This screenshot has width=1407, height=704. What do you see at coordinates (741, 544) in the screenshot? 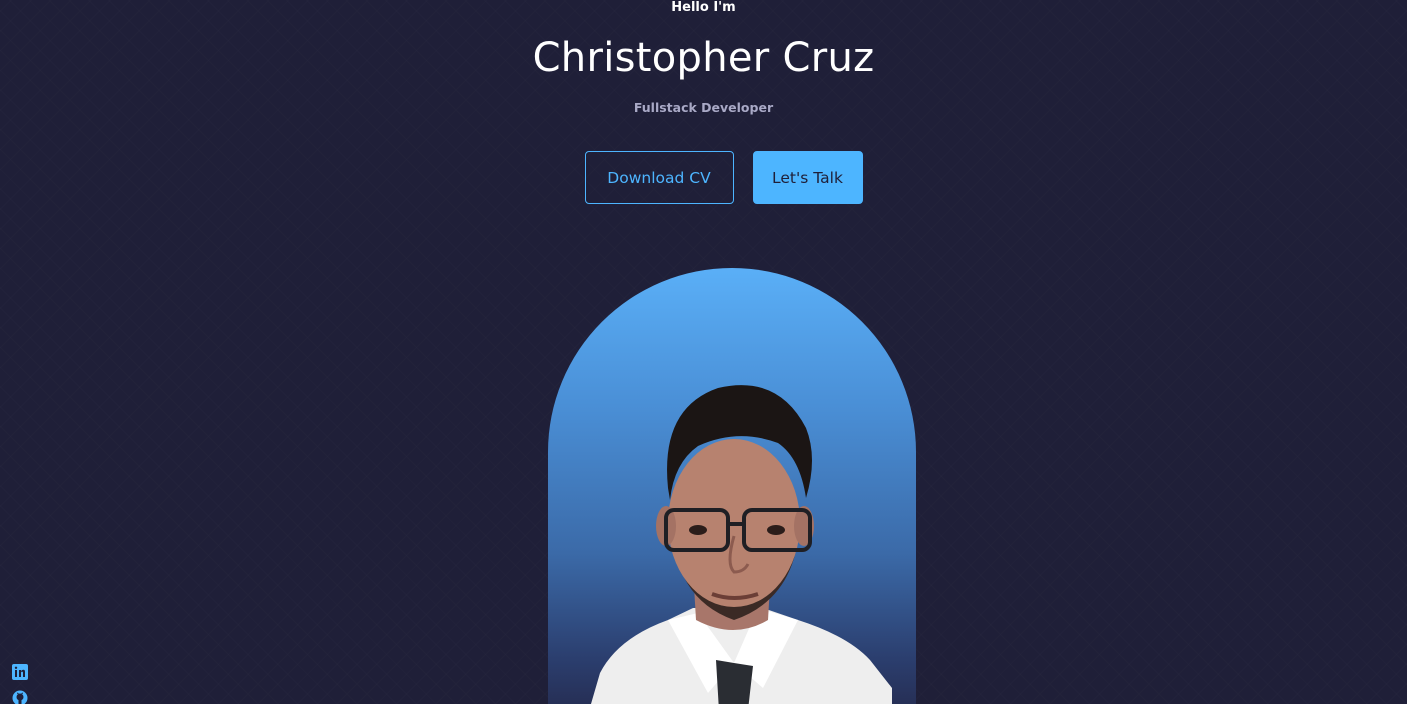
I see `person-photo` at bounding box center [741, 544].